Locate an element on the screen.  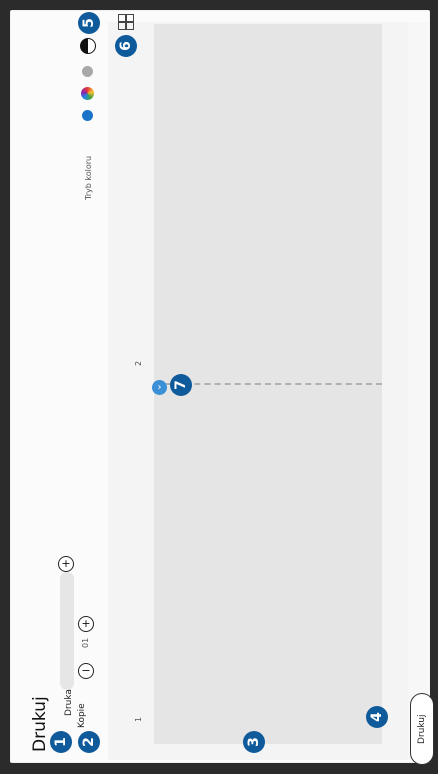
grid-view-icon is located at coordinates (126, 22).